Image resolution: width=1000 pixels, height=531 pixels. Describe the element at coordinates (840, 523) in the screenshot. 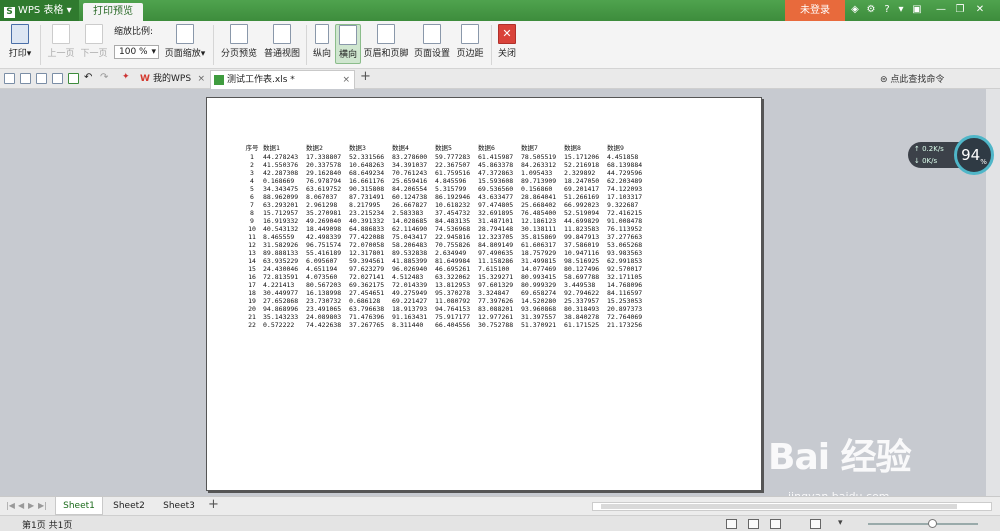

I see `zoom-out-icon: ▾` at that location.